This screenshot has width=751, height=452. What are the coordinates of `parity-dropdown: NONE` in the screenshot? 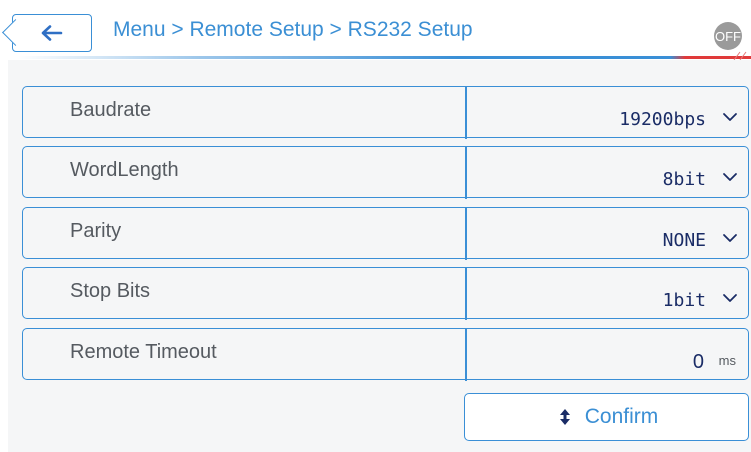 It's located at (607, 233).